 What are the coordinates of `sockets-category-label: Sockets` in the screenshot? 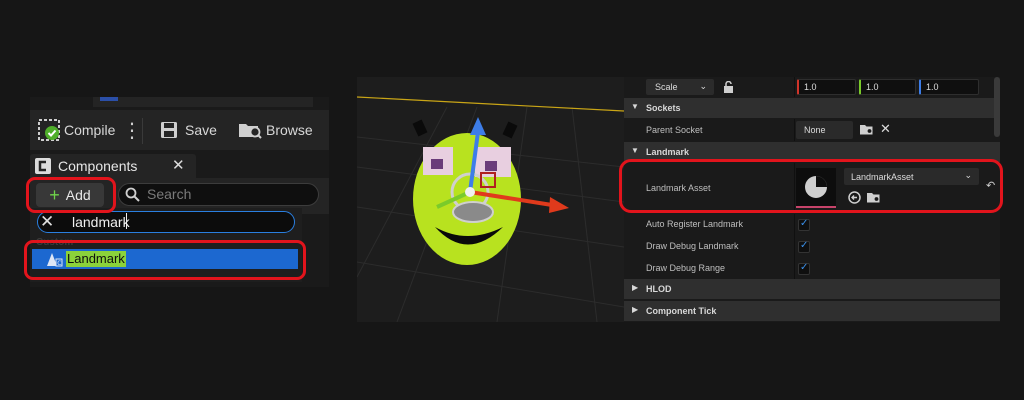 It's located at (663, 108).